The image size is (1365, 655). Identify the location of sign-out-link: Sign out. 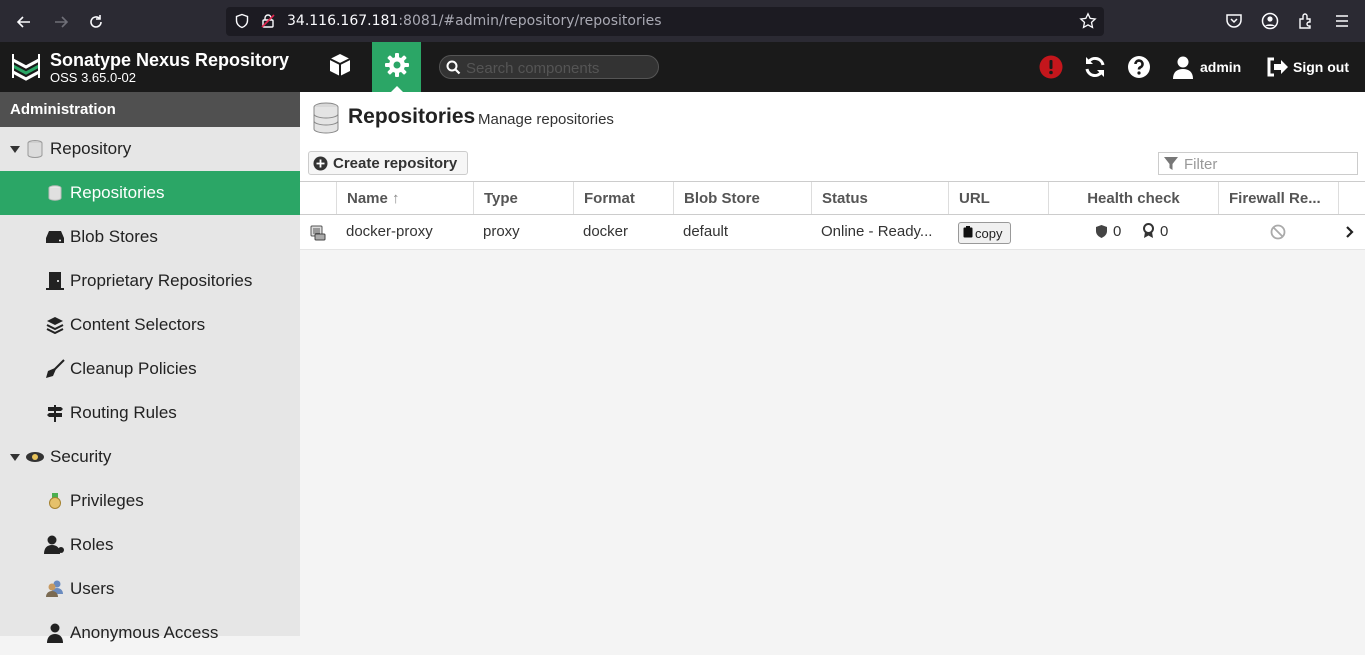
(1321, 67).